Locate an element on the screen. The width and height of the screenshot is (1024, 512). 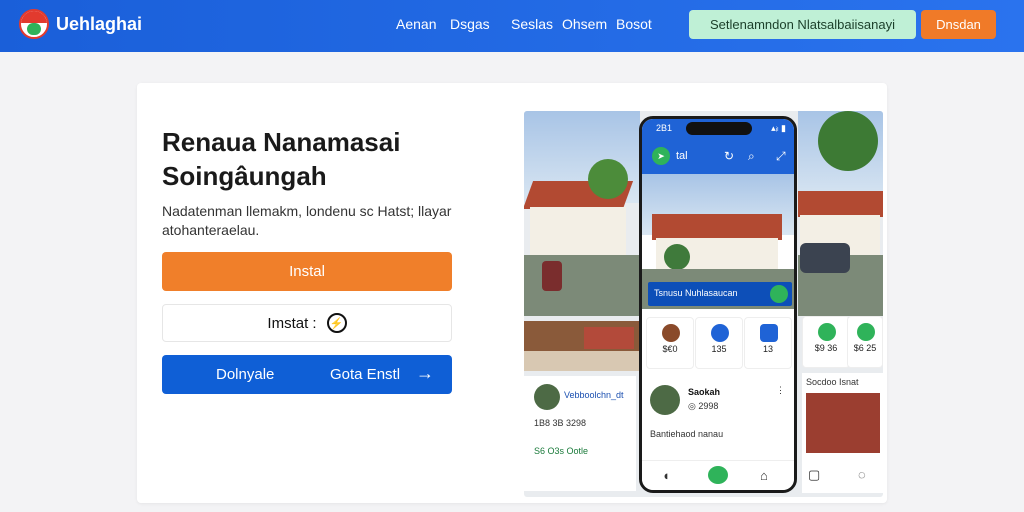
center-action-icon is located at coordinates (718, 475).